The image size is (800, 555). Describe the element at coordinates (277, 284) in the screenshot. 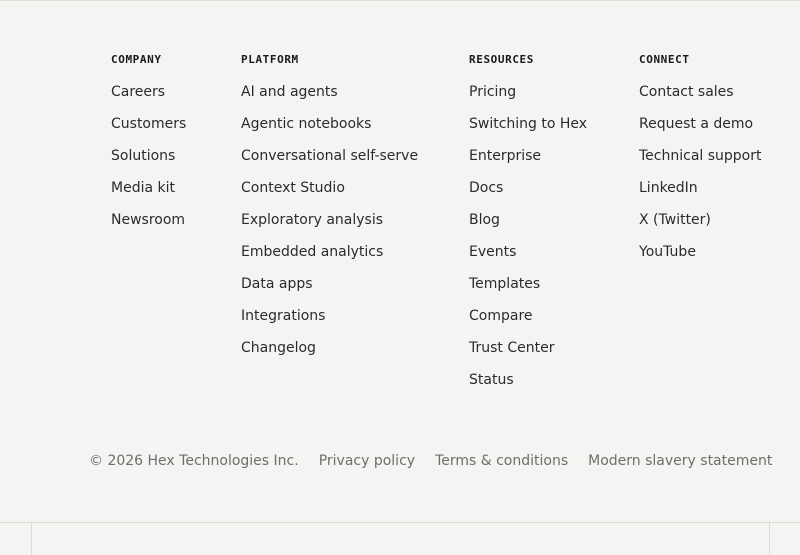

I see `footer-link-data-apps: Data apps` at that location.